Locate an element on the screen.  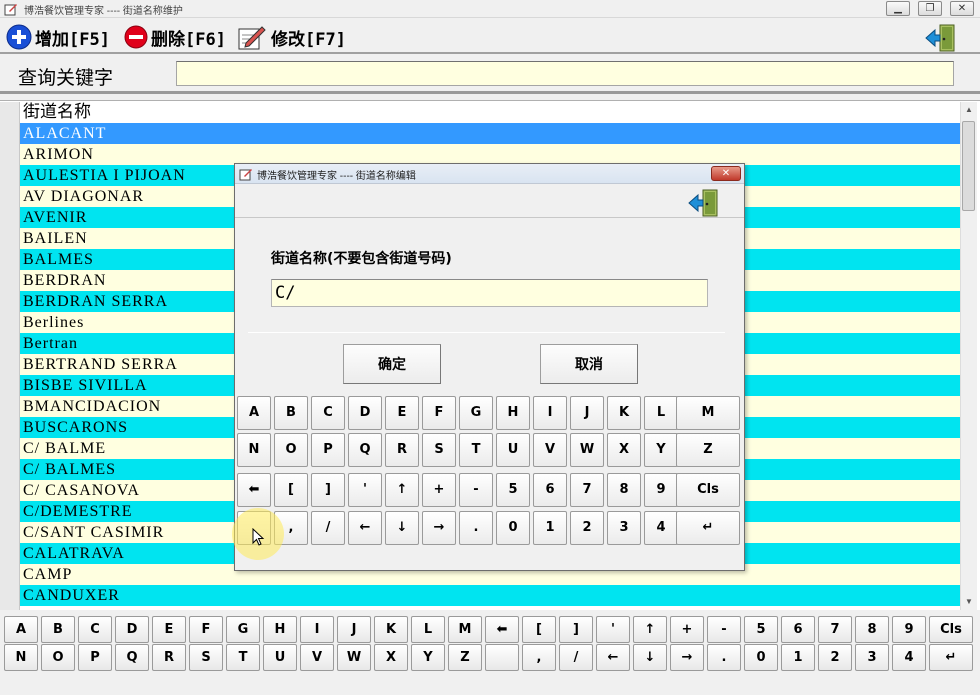
dialog-keyboard-key: / is located at coordinates (328, 528).